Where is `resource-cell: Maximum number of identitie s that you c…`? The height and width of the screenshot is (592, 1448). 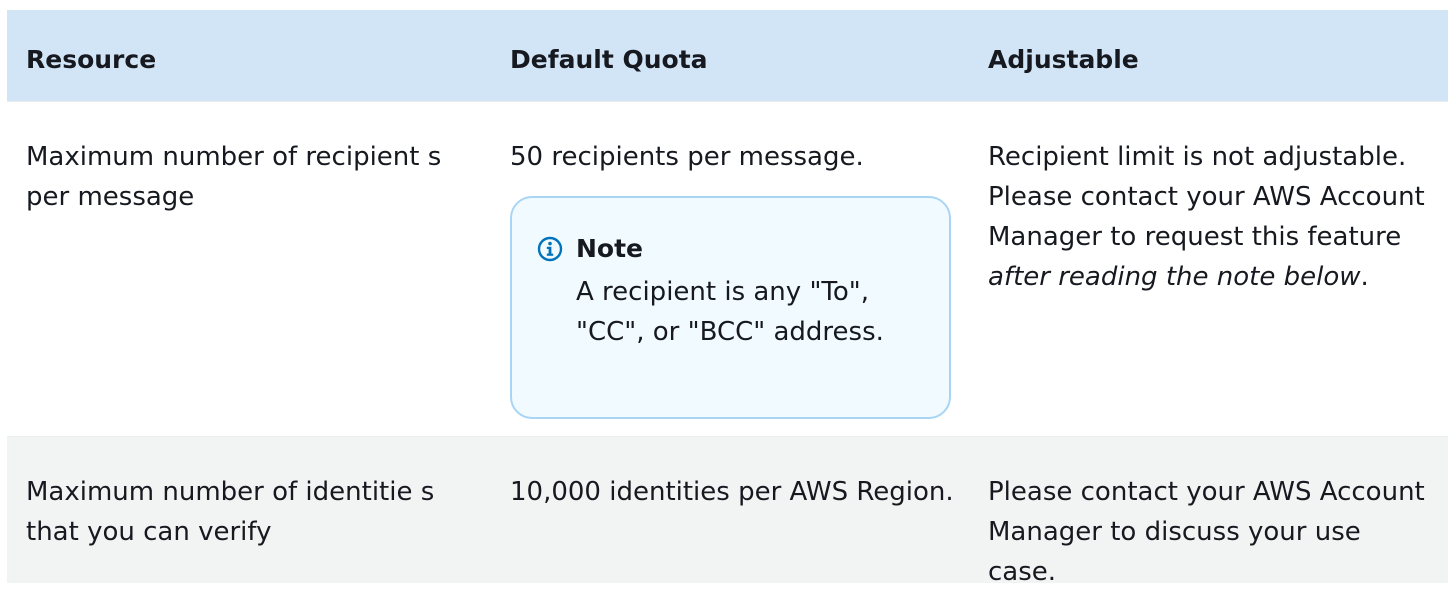 resource-cell: Maximum number of identitie s that you c… is located at coordinates (230, 512).